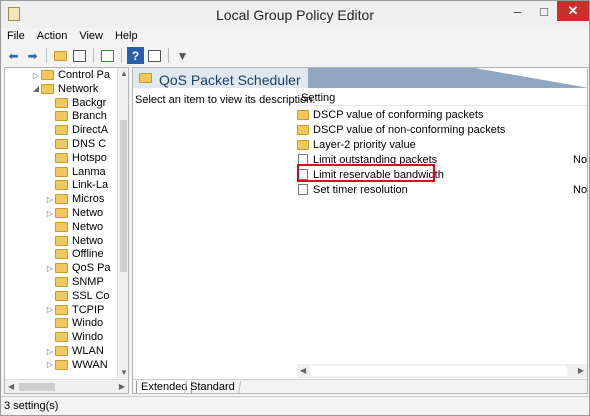  What do you see at coordinates (409, 129) in the screenshot?
I see `setting-label: DSCP value of non-conforming packets` at bounding box center [409, 129].